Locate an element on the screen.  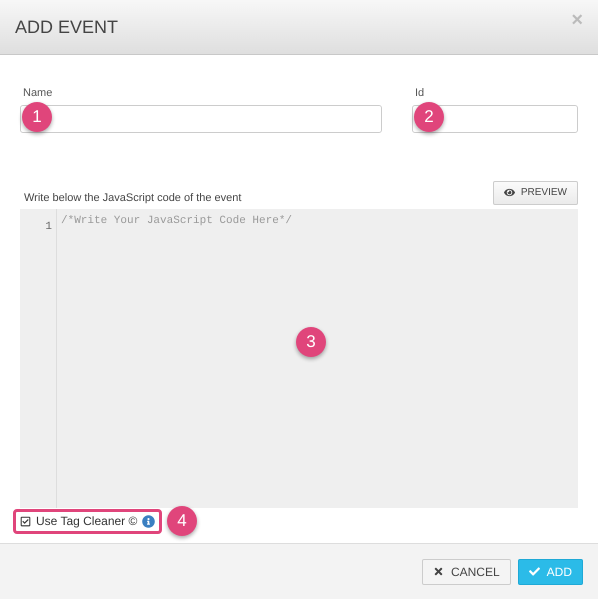
cancel-button: CANCEL is located at coordinates (466, 571).